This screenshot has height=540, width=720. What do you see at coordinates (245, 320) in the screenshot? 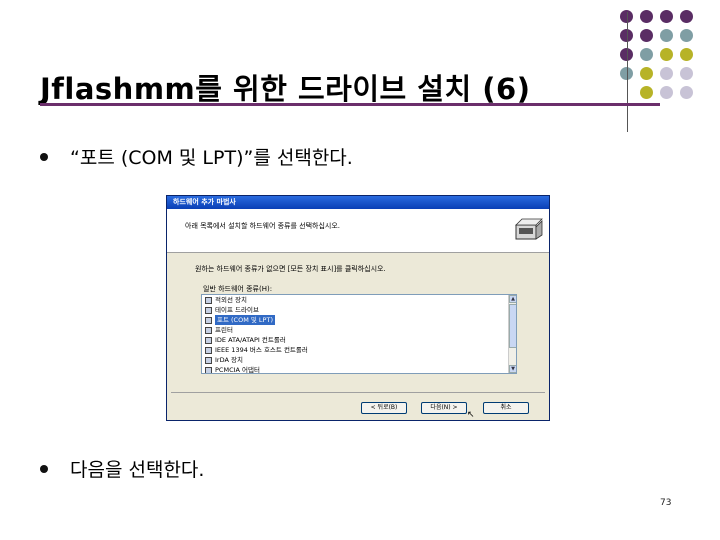
I see `hardware-type-label: 포트 (COM 및 LPT)` at bounding box center [245, 320].